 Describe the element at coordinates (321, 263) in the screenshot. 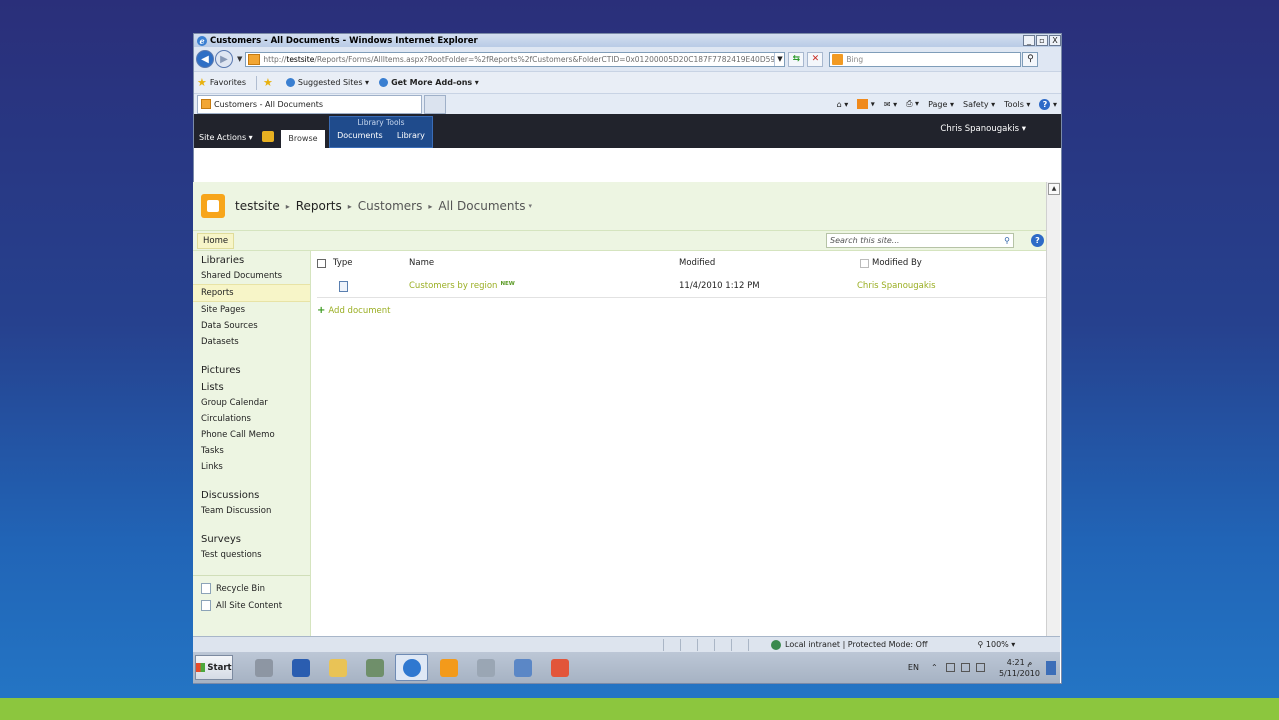

I see `select-all-checkbox` at that location.